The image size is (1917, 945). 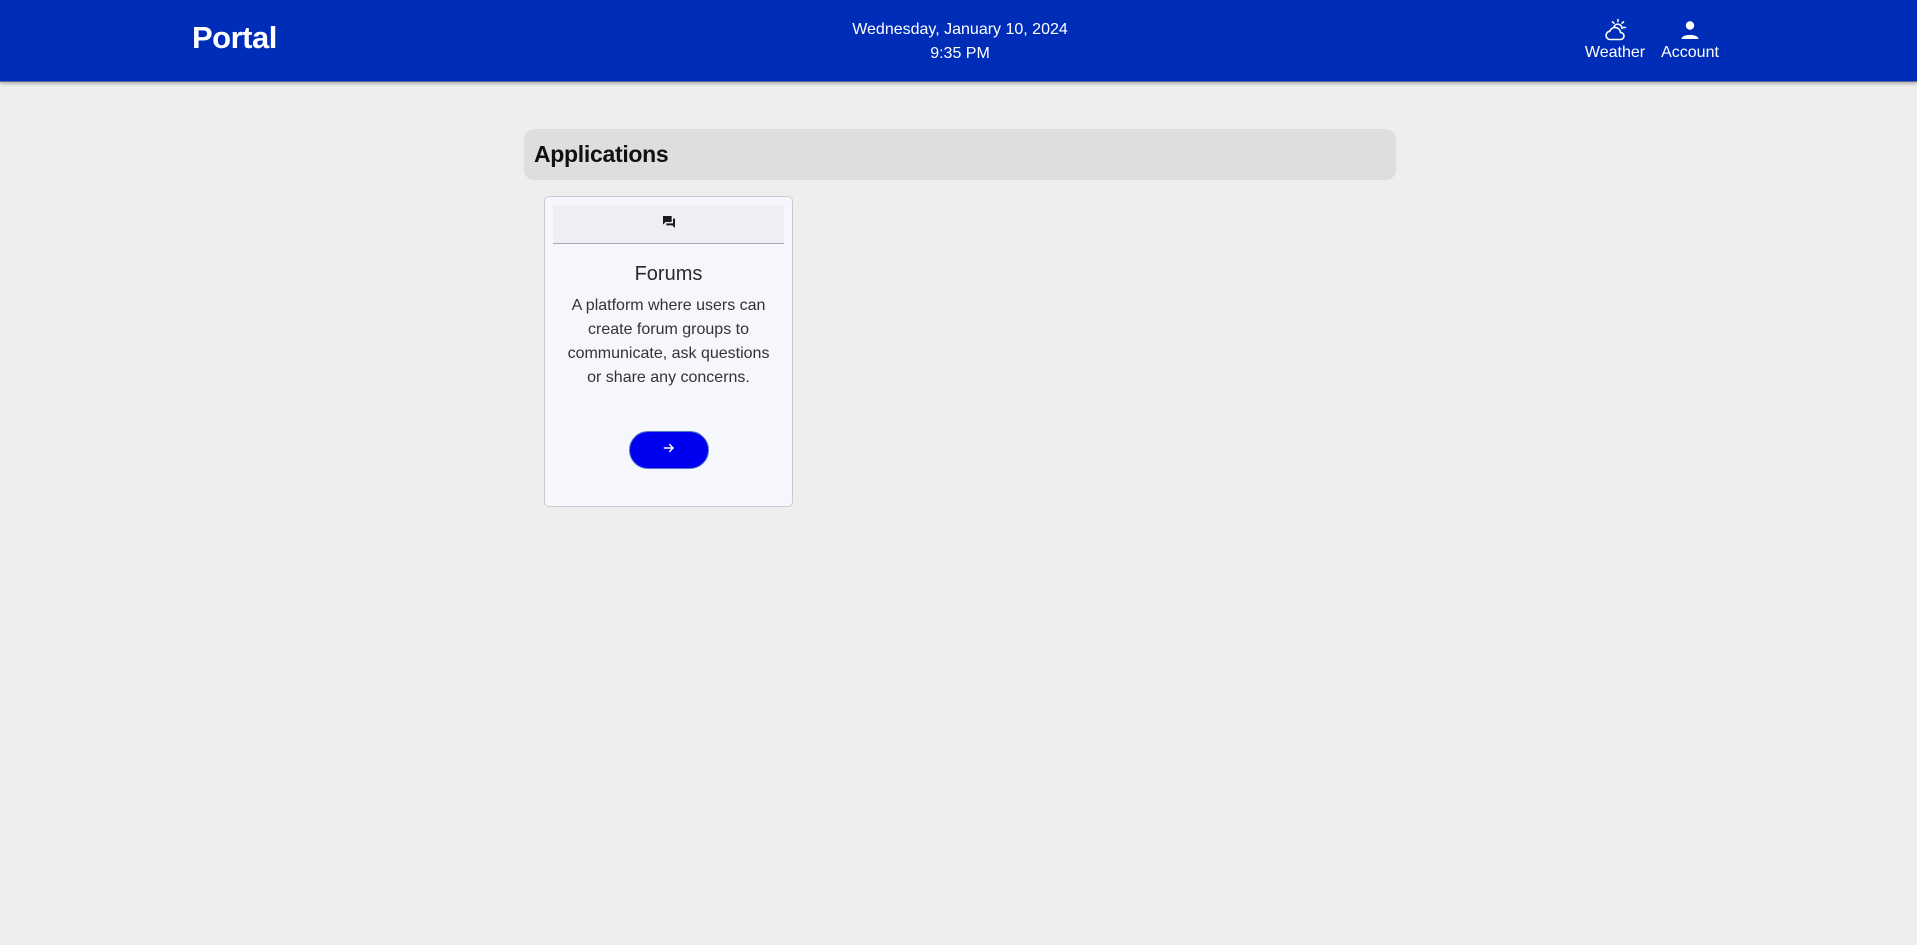 I want to click on section-title: Applications, so click(x=601, y=154).